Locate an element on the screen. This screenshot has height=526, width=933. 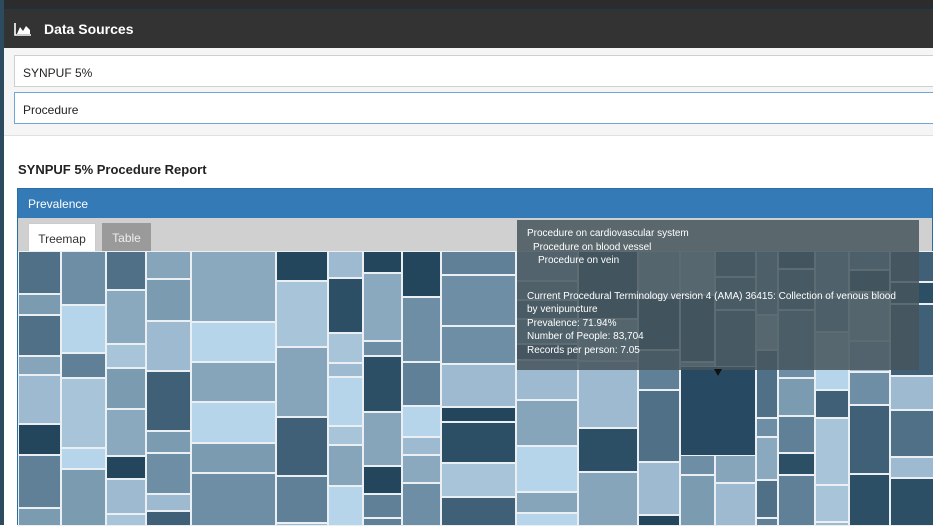
tab-table: Table is located at coordinates (126, 237).